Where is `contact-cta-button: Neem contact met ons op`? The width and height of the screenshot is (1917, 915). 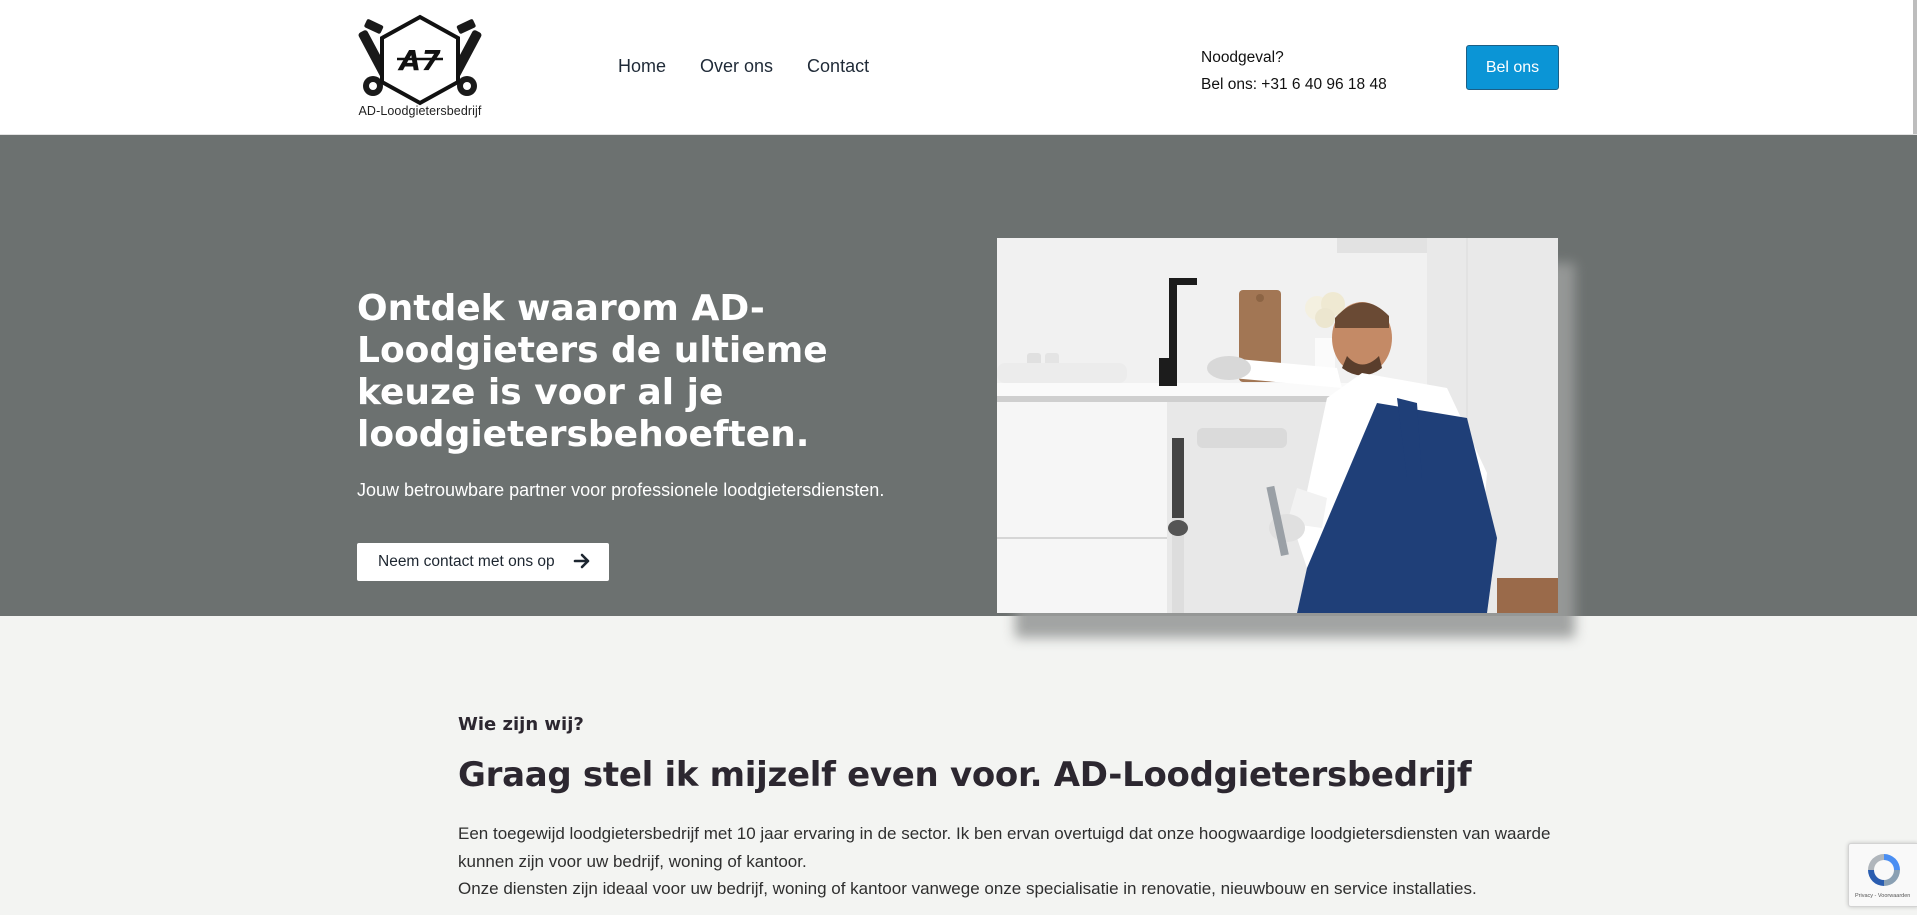
contact-cta-button: Neem contact met ons op is located at coordinates (483, 562).